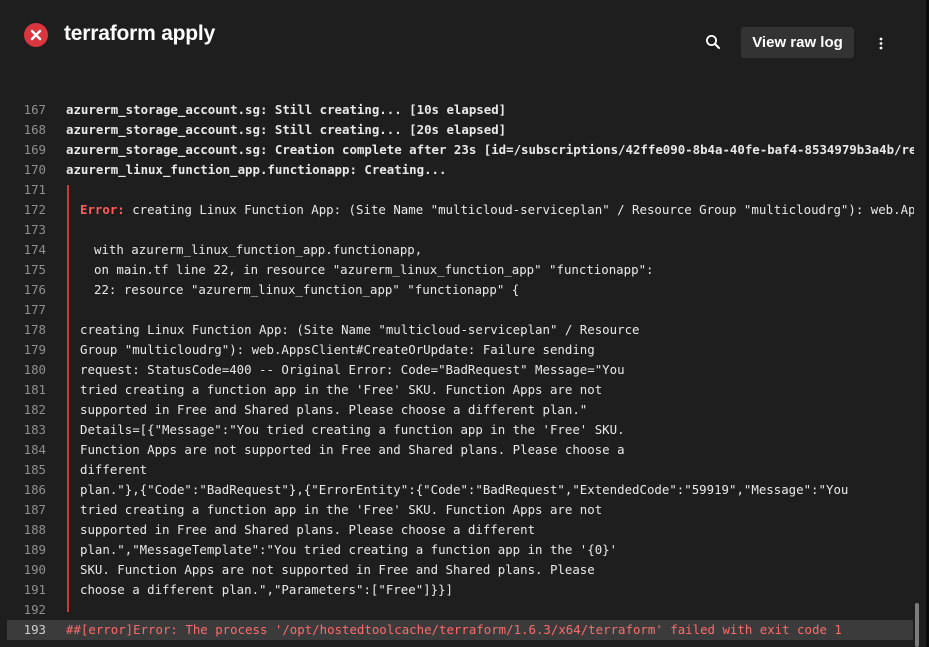 The image size is (929, 647). Describe the element at coordinates (114, 469) in the screenshot. I see `log-text: different` at that location.